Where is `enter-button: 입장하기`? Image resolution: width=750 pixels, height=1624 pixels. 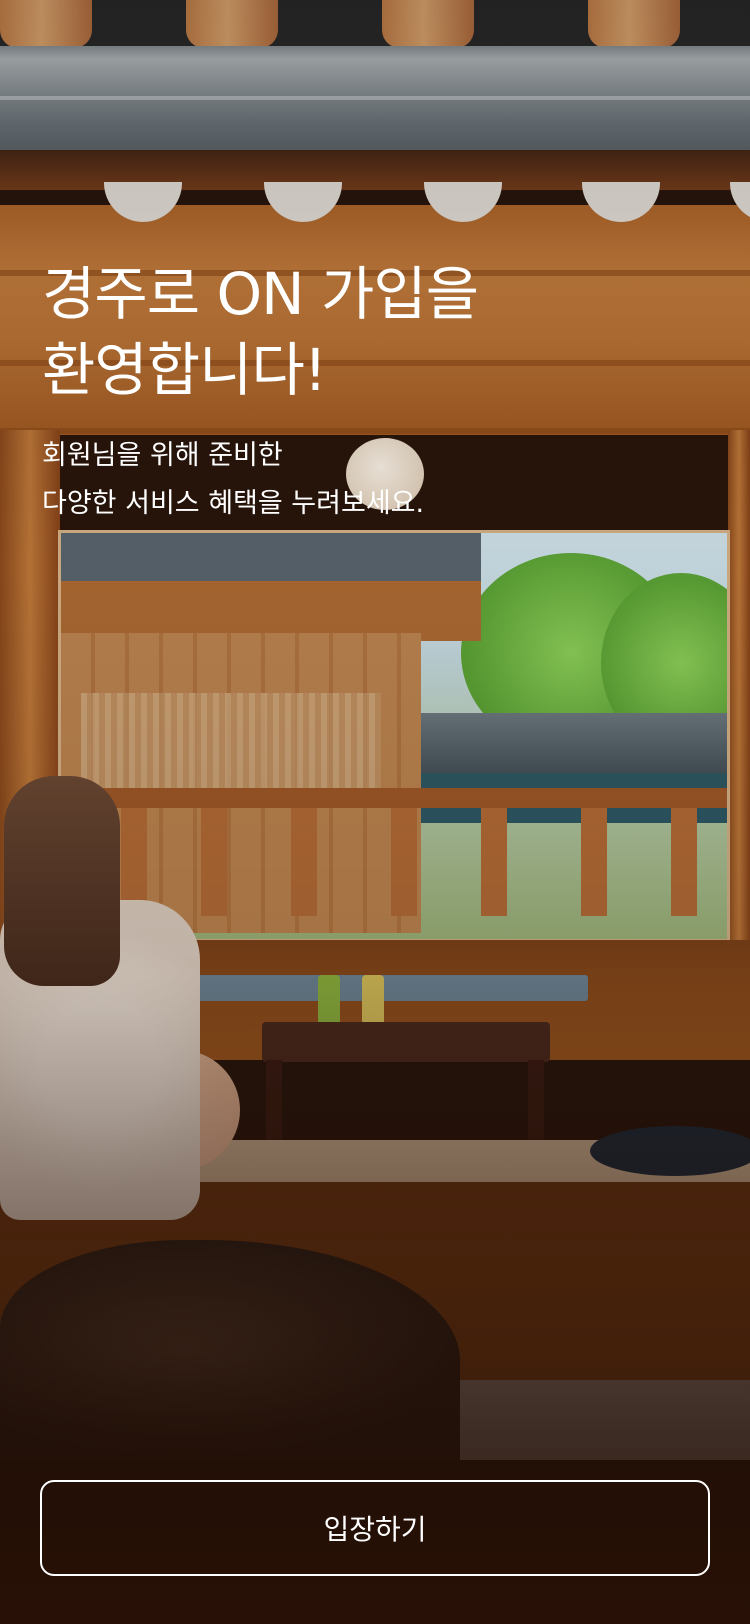 enter-button: 입장하기 is located at coordinates (375, 1528).